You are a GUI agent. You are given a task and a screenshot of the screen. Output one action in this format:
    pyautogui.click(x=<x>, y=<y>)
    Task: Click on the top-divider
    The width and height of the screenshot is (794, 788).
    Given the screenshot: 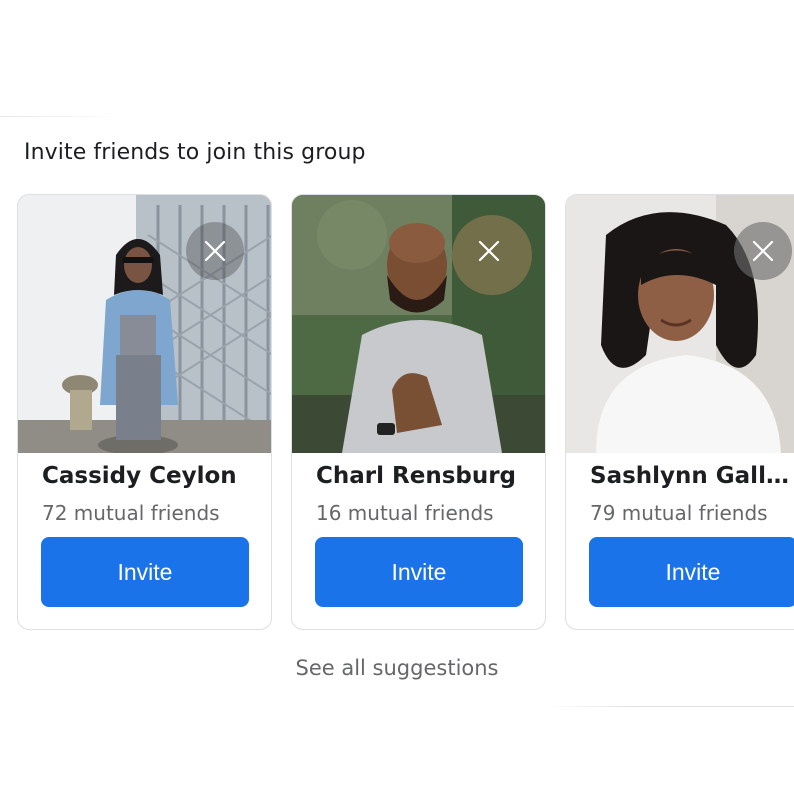 What is the action you would take?
    pyautogui.click(x=60, y=116)
    